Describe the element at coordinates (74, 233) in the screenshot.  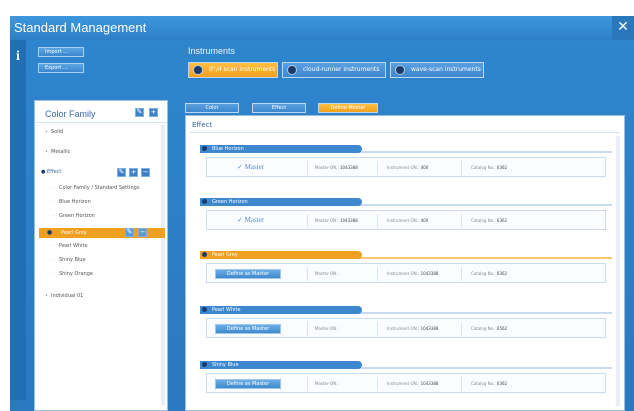
I see `tree-item-label: Pearl Grey` at that location.